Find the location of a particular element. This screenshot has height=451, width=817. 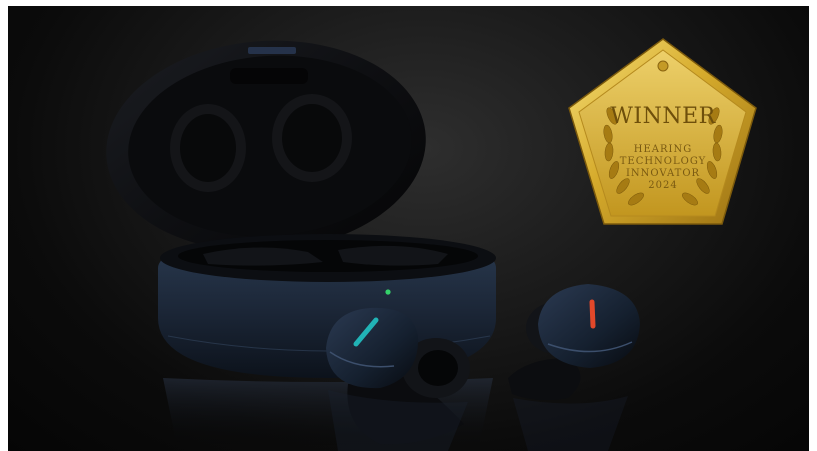

award-badge: WINNER HEARING TECHNOLOGY INNOVATOR 2024 is located at coordinates (662, 131).